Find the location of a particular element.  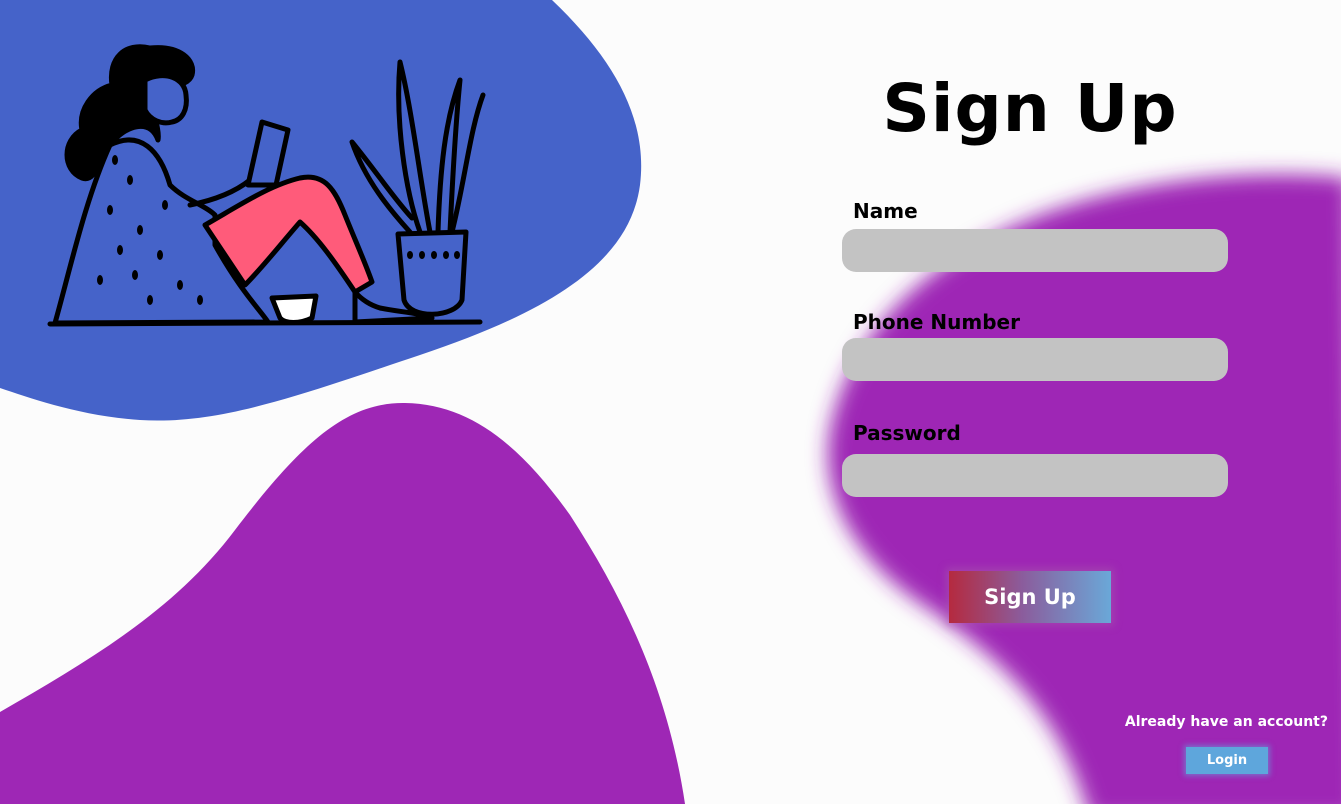

phone-number-label: Phone Number is located at coordinates (936, 322).